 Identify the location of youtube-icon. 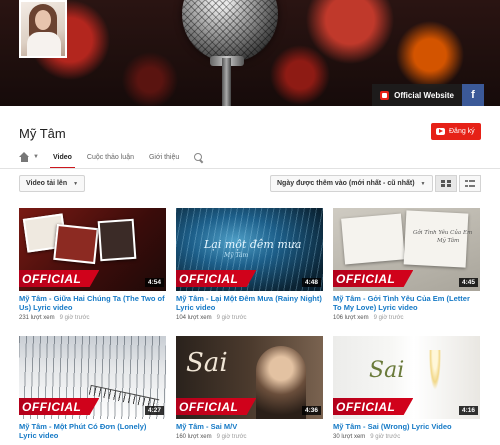
(440, 131).